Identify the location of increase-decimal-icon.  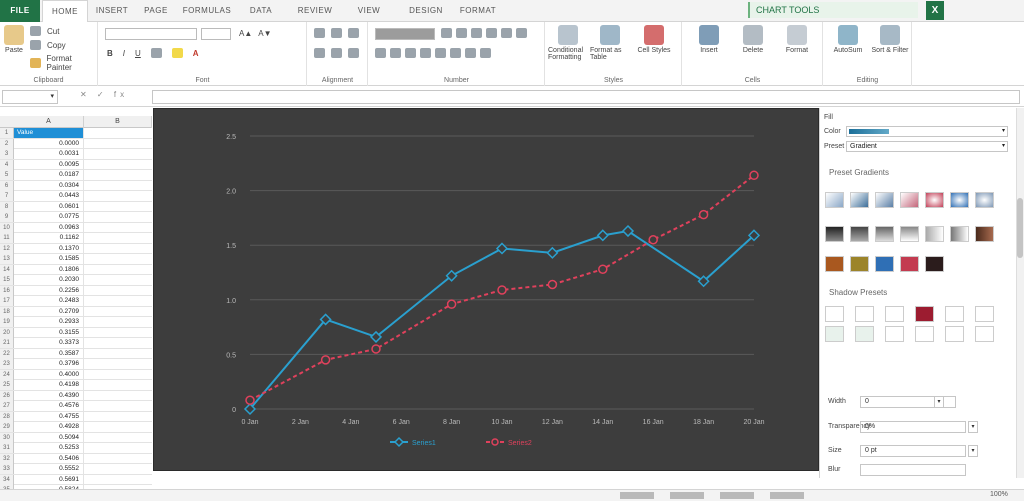
(491, 33).